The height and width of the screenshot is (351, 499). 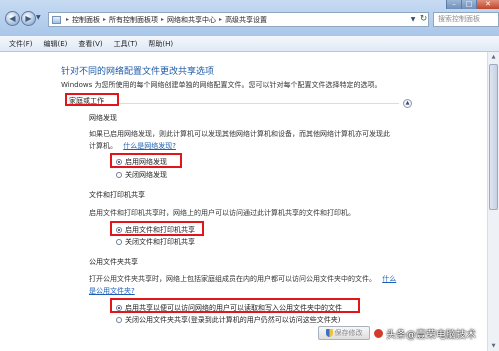 I want to click on breadcrumb-advanced-sharing: 高级共享设置, so click(x=246, y=20).